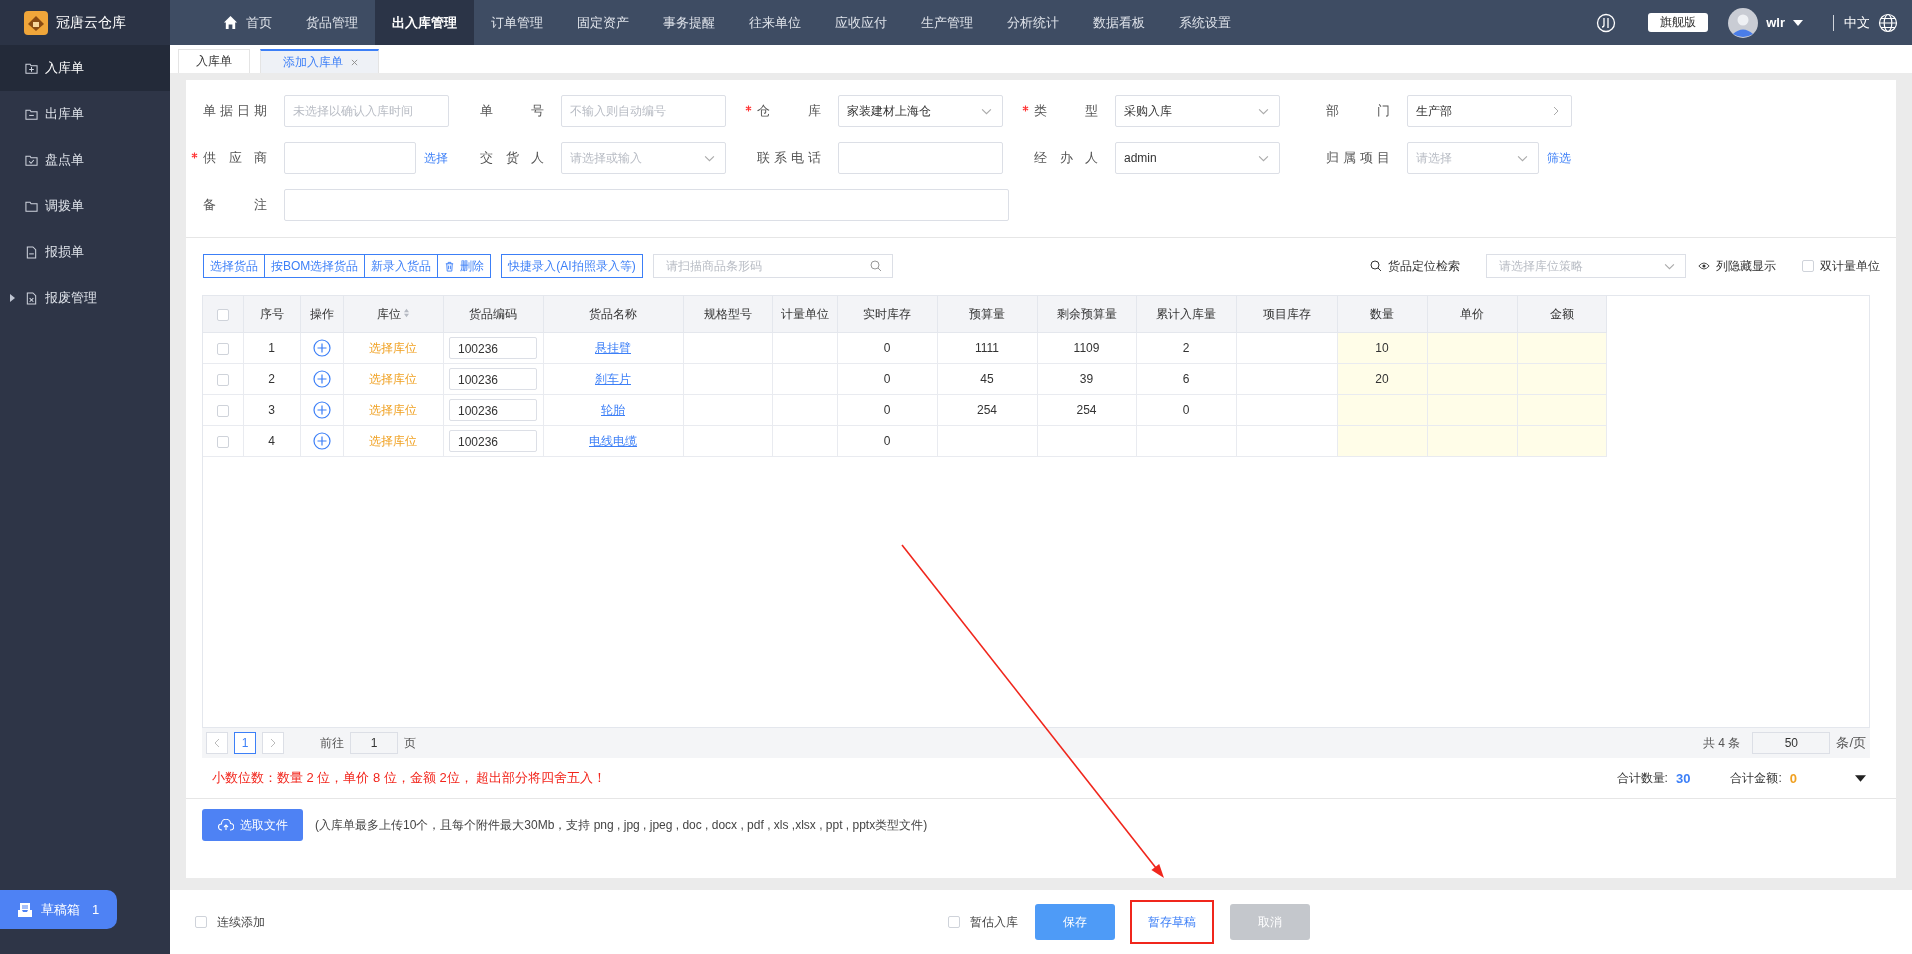  Describe the element at coordinates (603, 22) in the screenshot. I see `nav-item: 固定资产` at that location.